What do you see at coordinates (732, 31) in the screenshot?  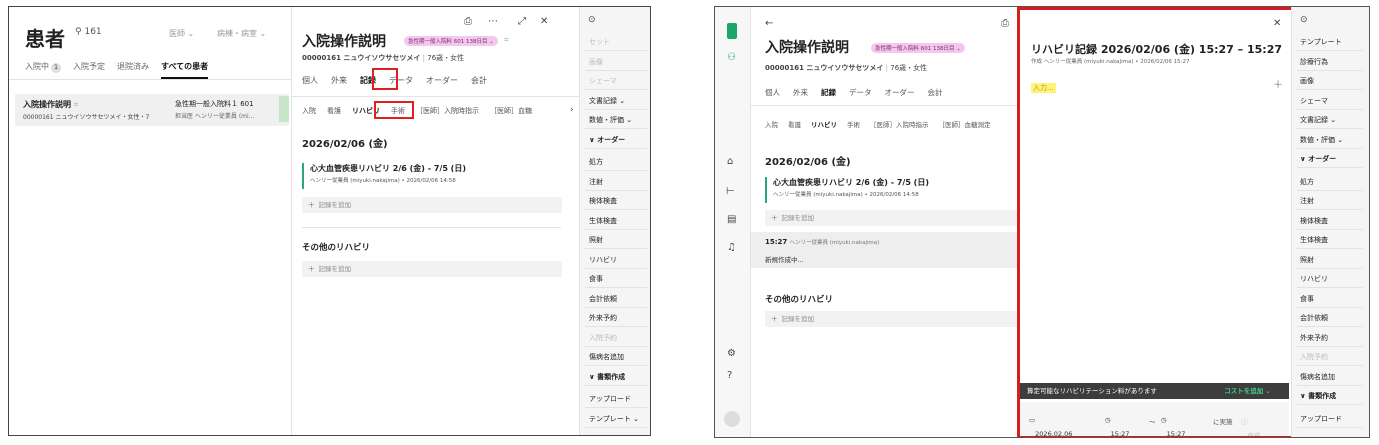 I see `app-logo` at bounding box center [732, 31].